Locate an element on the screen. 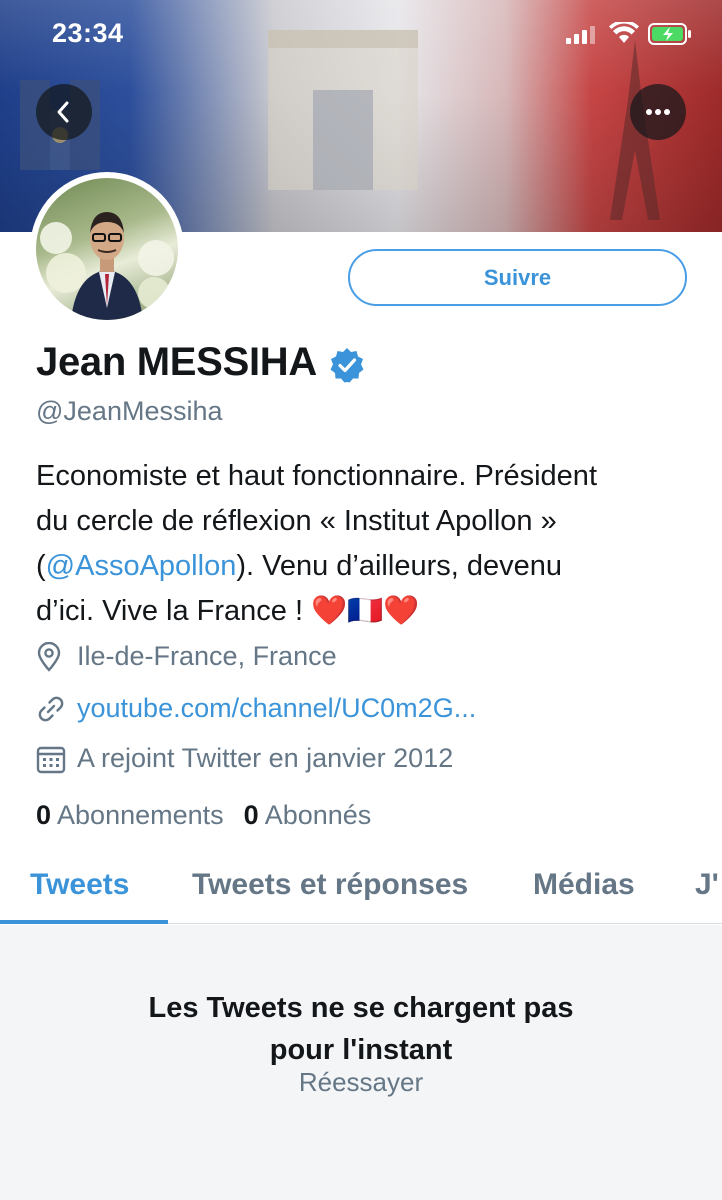 The width and height of the screenshot is (722, 1200). tab-tweets-replies: Tweets et réponses is located at coordinates (330, 885).